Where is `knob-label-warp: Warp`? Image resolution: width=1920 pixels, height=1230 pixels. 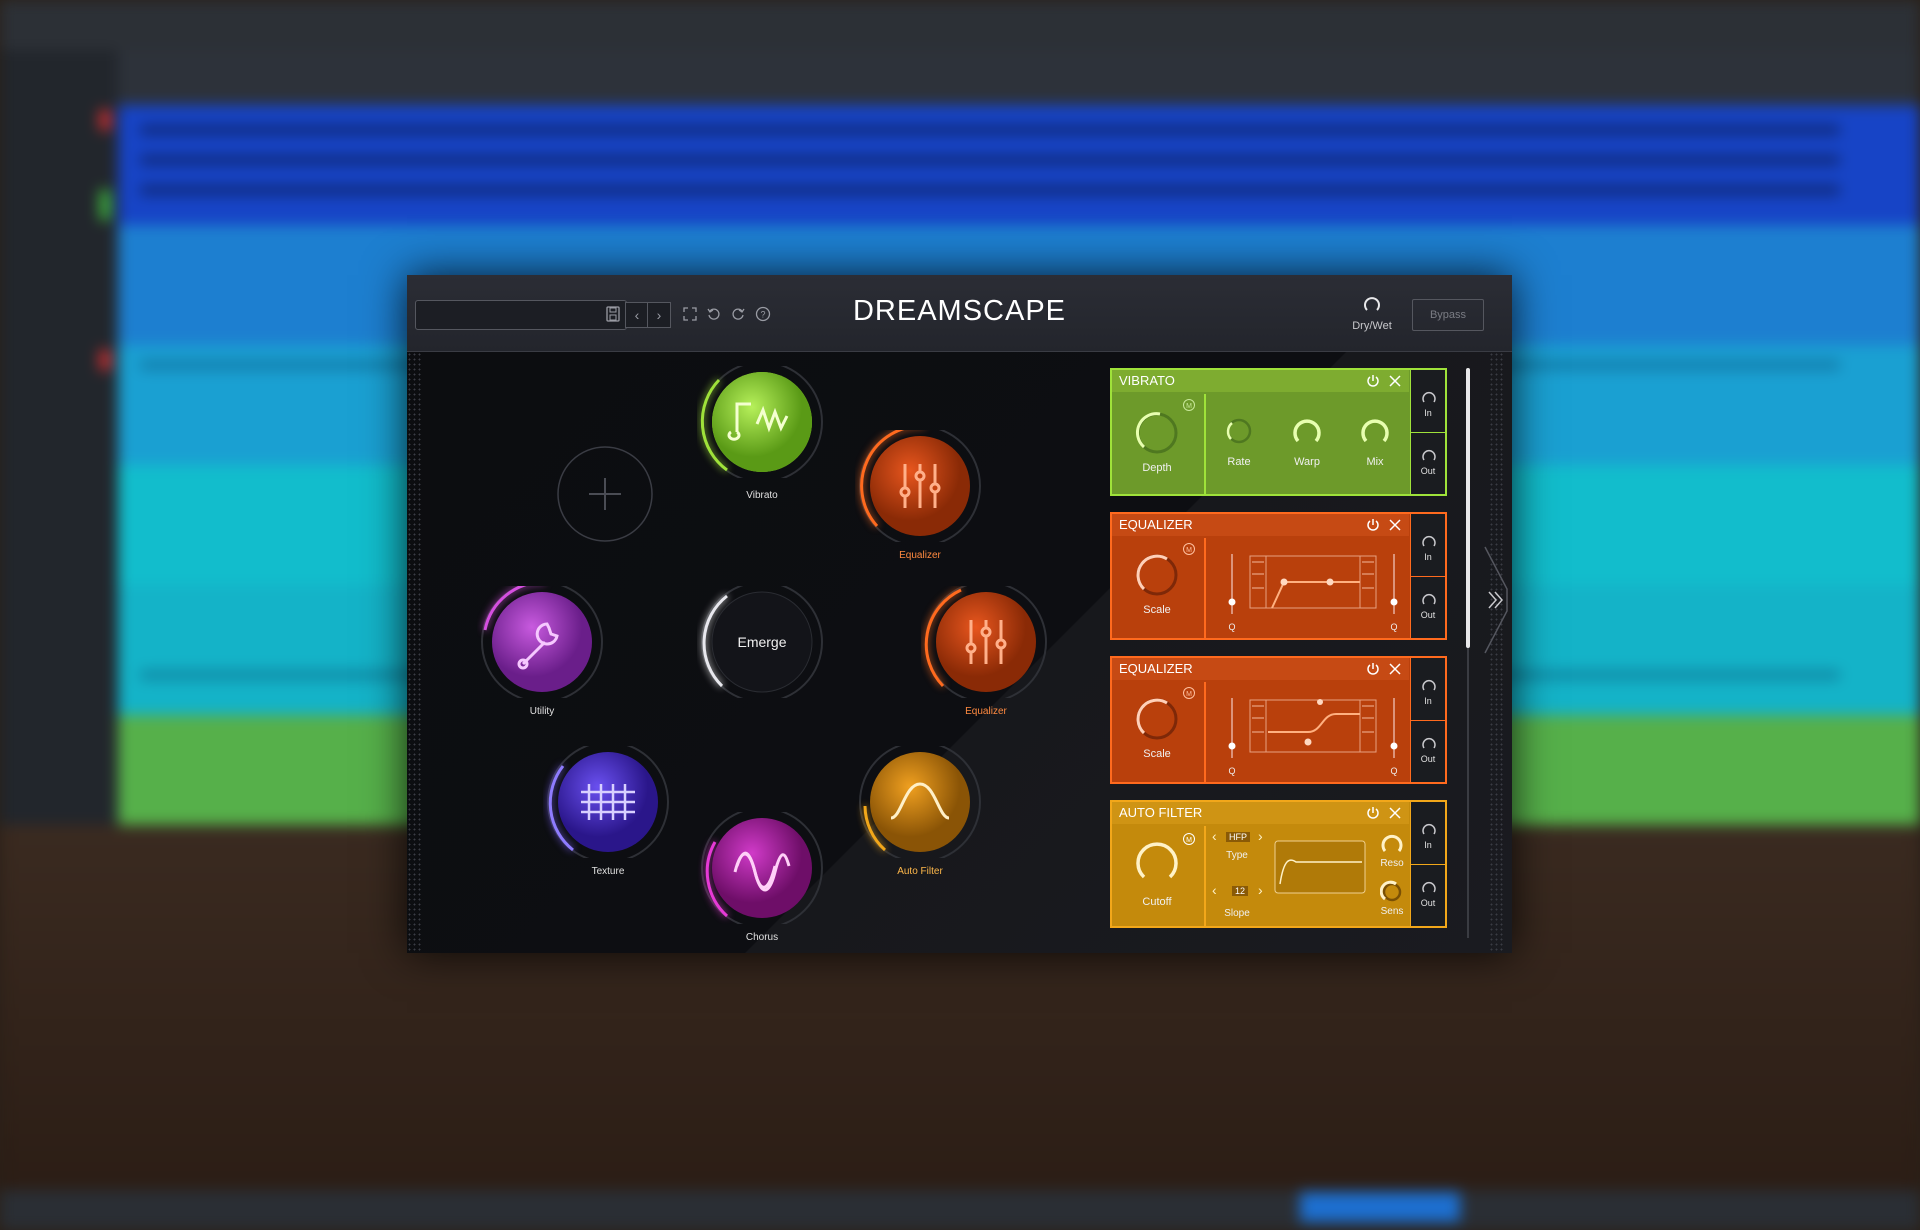
knob-label-warp: Warp is located at coordinates (1307, 462).